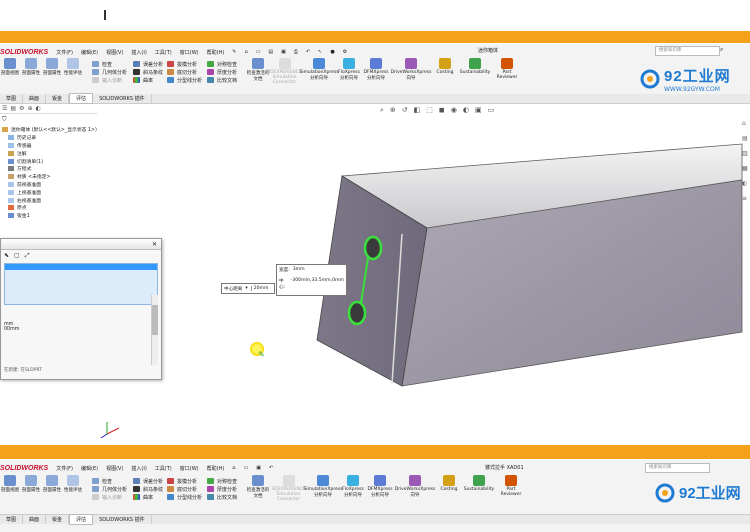 Image resolution: width=750 pixels, height=532 pixels. I want to click on context-dim-box: 中心距离 ▾ 20mm, so click(248, 288).